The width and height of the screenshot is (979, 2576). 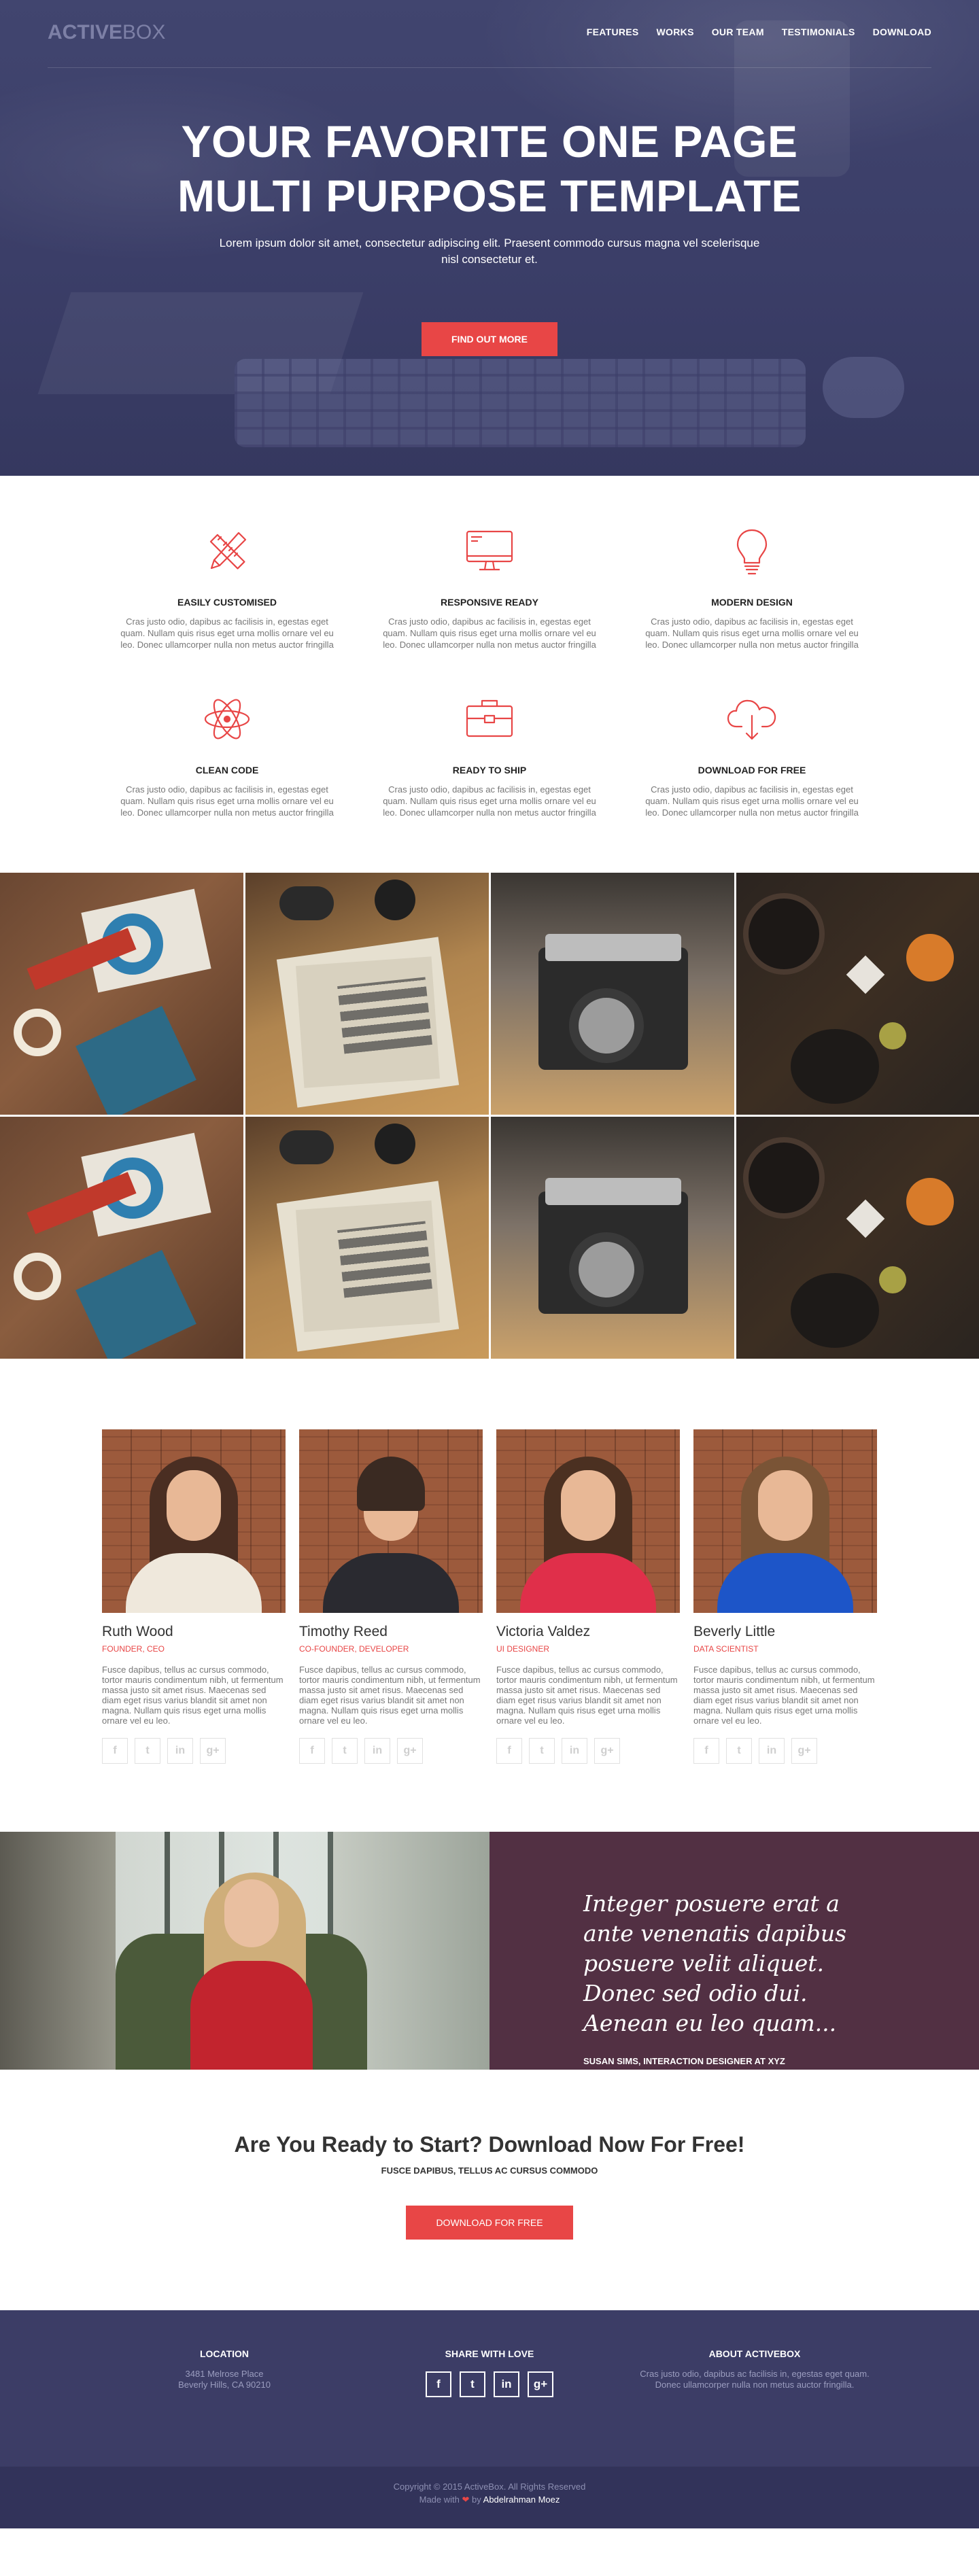 What do you see at coordinates (726, 1649) in the screenshot?
I see `team-member-role: DATA SCIENTIST` at bounding box center [726, 1649].